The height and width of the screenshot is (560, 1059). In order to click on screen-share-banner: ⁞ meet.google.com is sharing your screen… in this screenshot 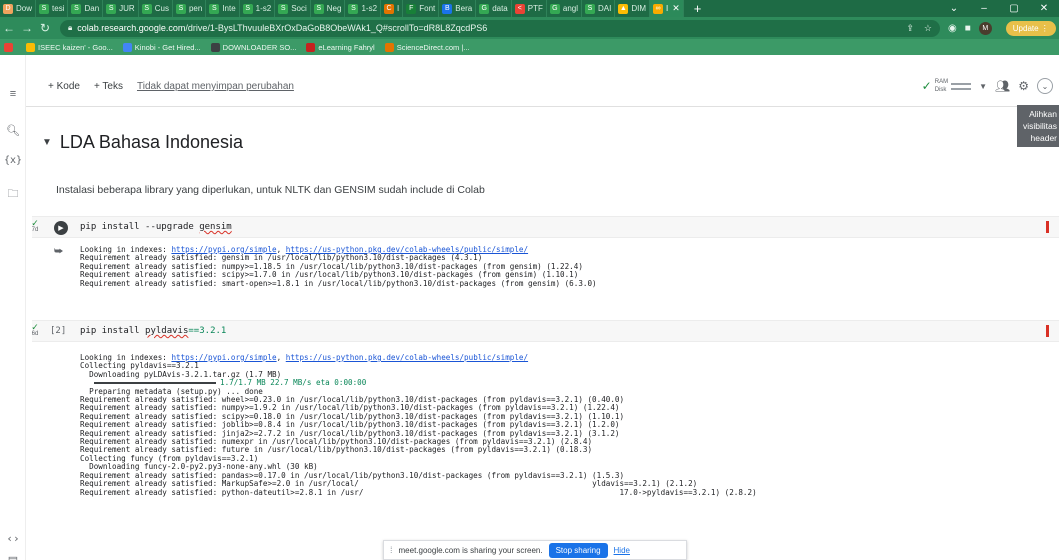, I will do `click(535, 550)`.